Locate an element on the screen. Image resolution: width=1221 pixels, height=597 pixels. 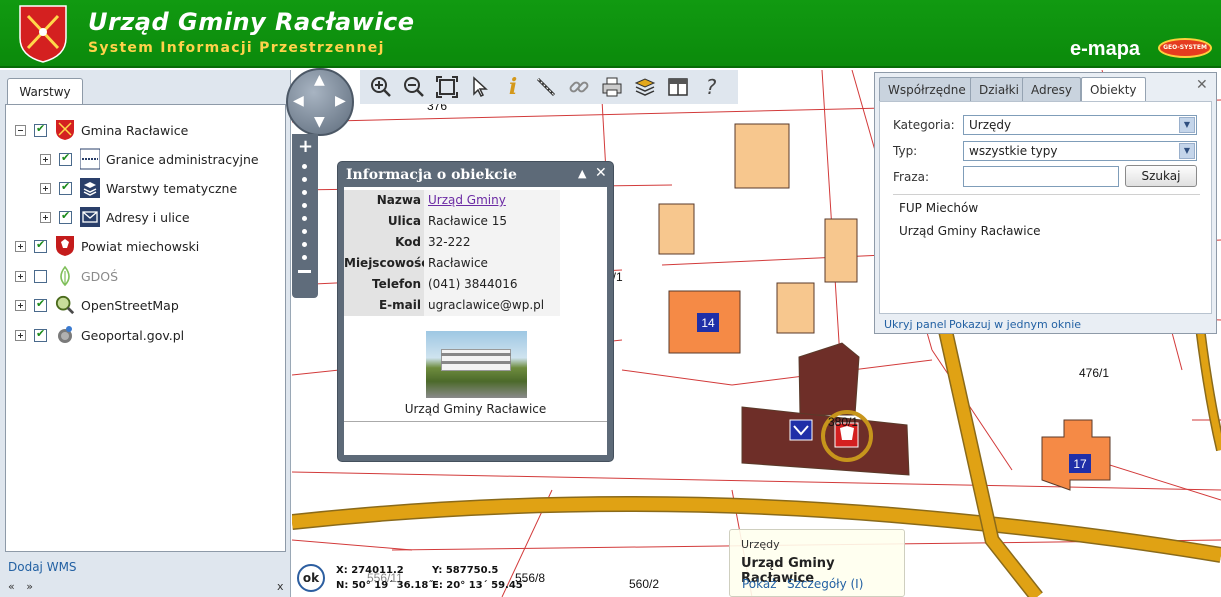
zoom-in-icon is located at coordinates (381, 87).